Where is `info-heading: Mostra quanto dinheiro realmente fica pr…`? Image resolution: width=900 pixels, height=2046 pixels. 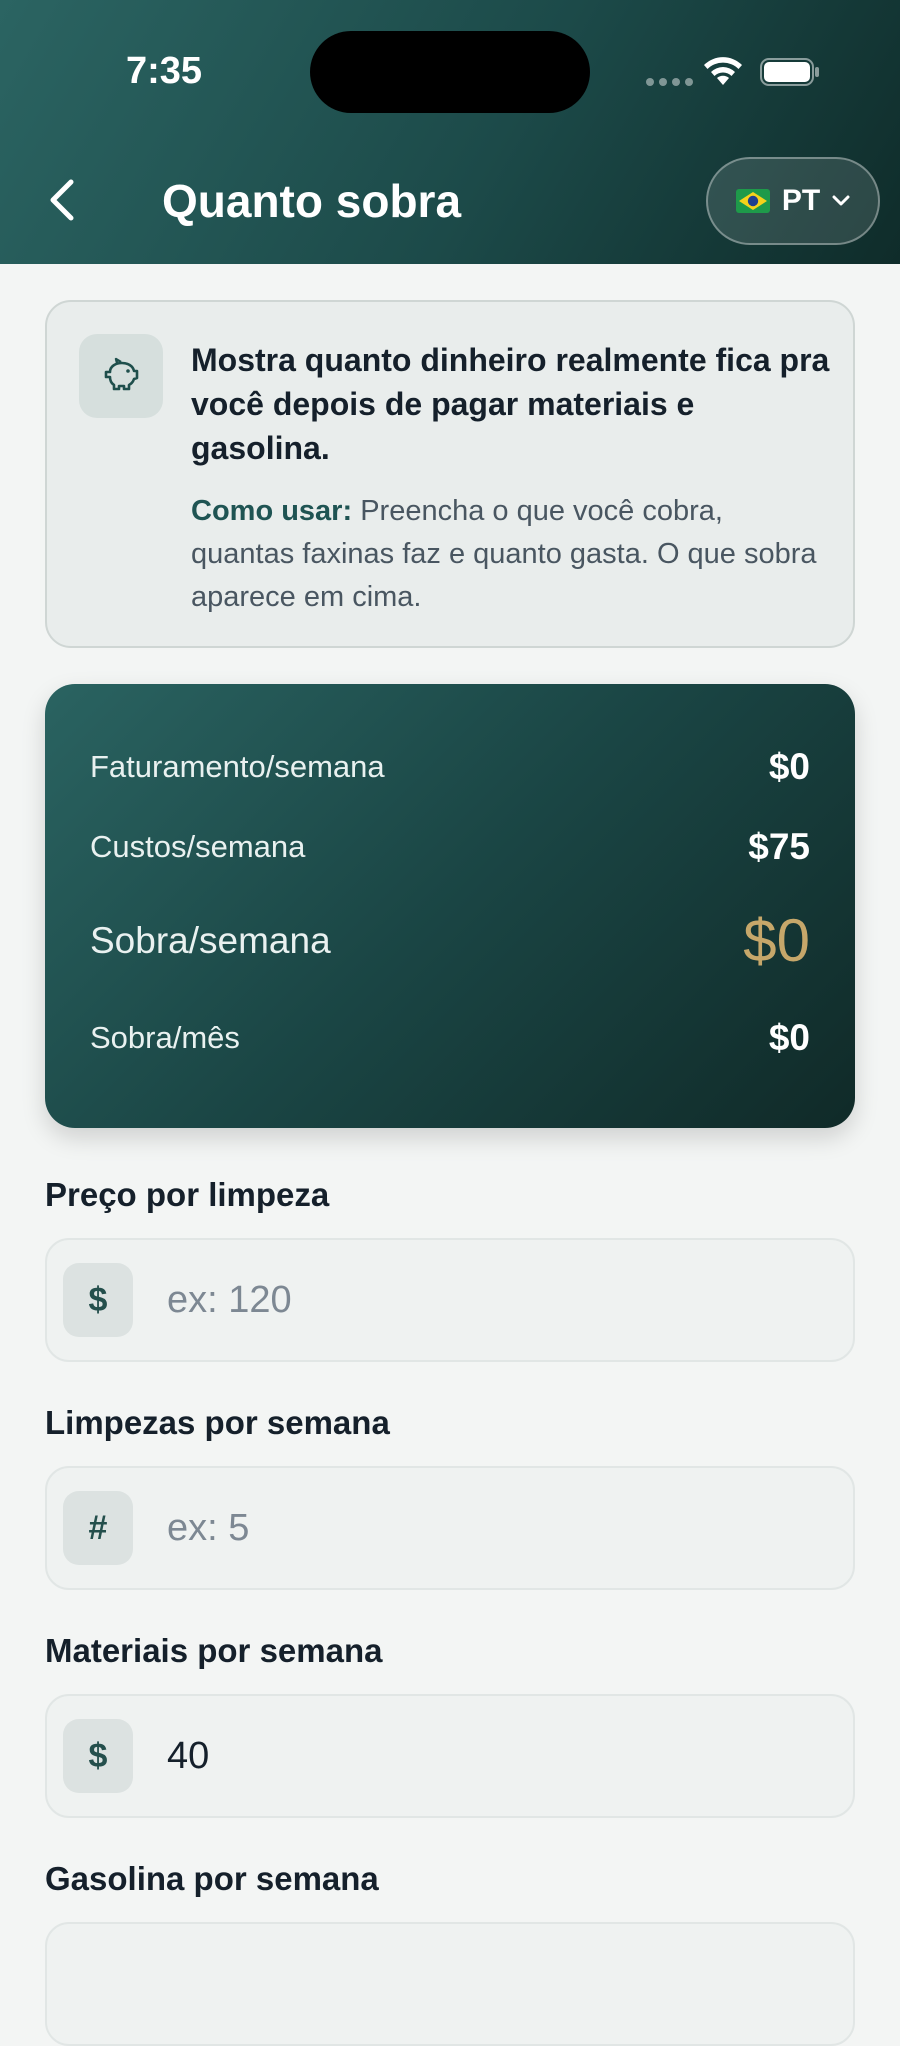 info-heading: Mostra quanto dinheiro realmente fica pr… is located at coordinates (510, 404).